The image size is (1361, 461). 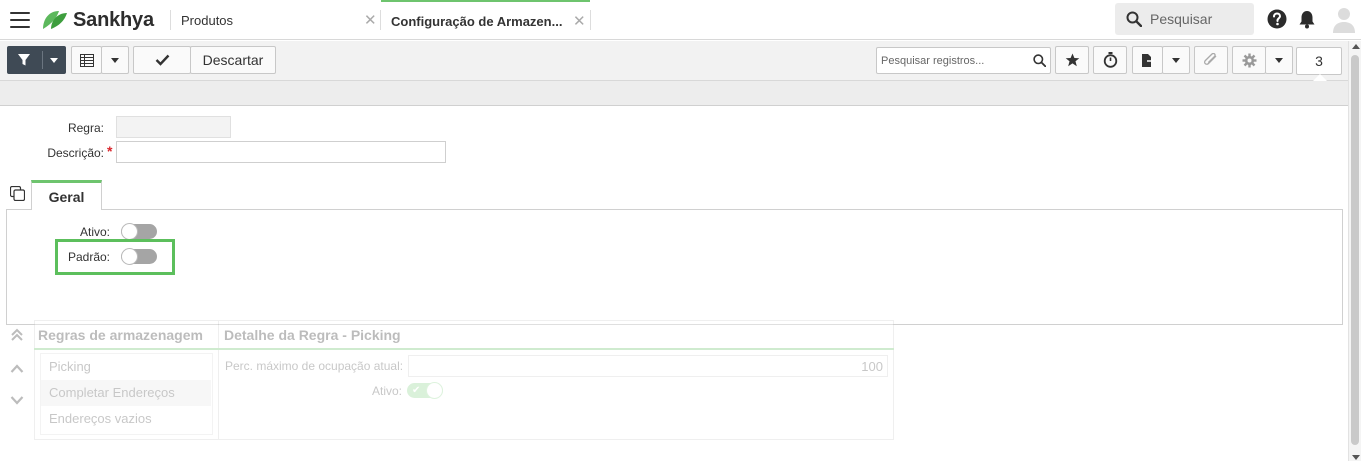 I want to click on list-item-picking: Picking, so click(x=126, y=367).